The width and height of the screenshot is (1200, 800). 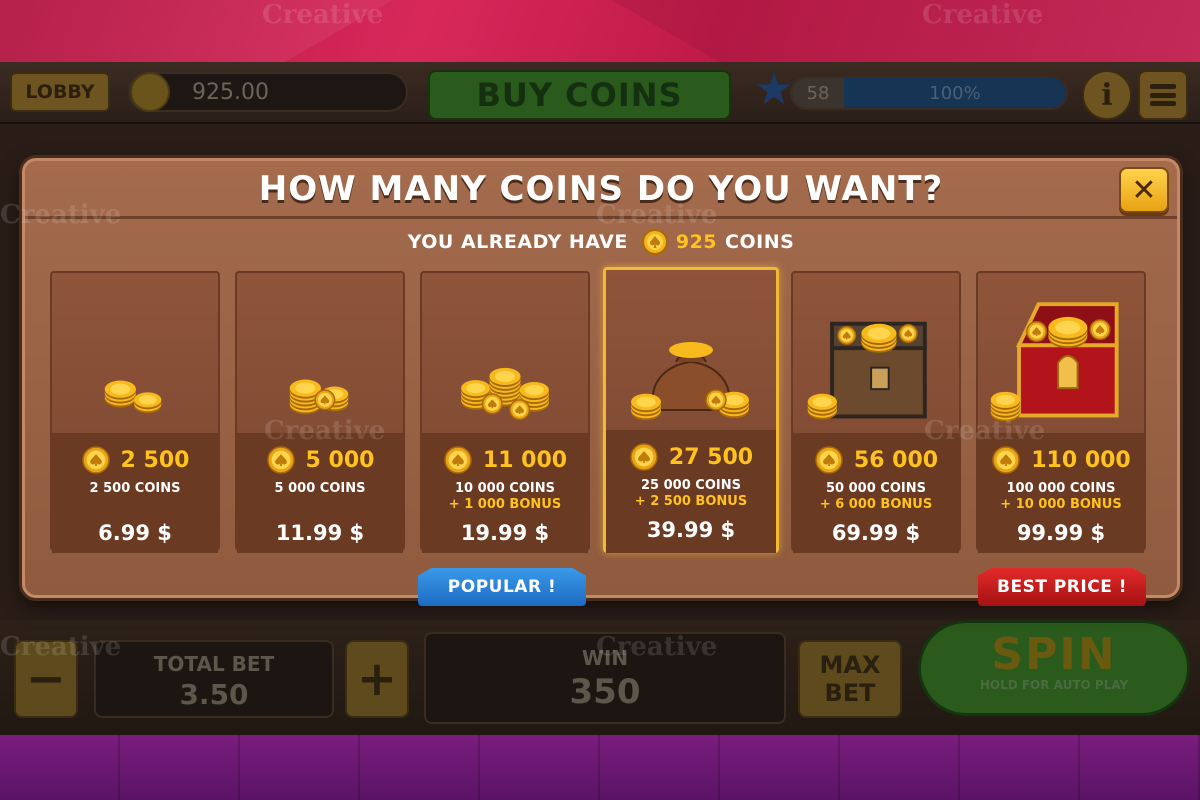 I want to click on pack-total: 27 500, so click(x=691, y=457).